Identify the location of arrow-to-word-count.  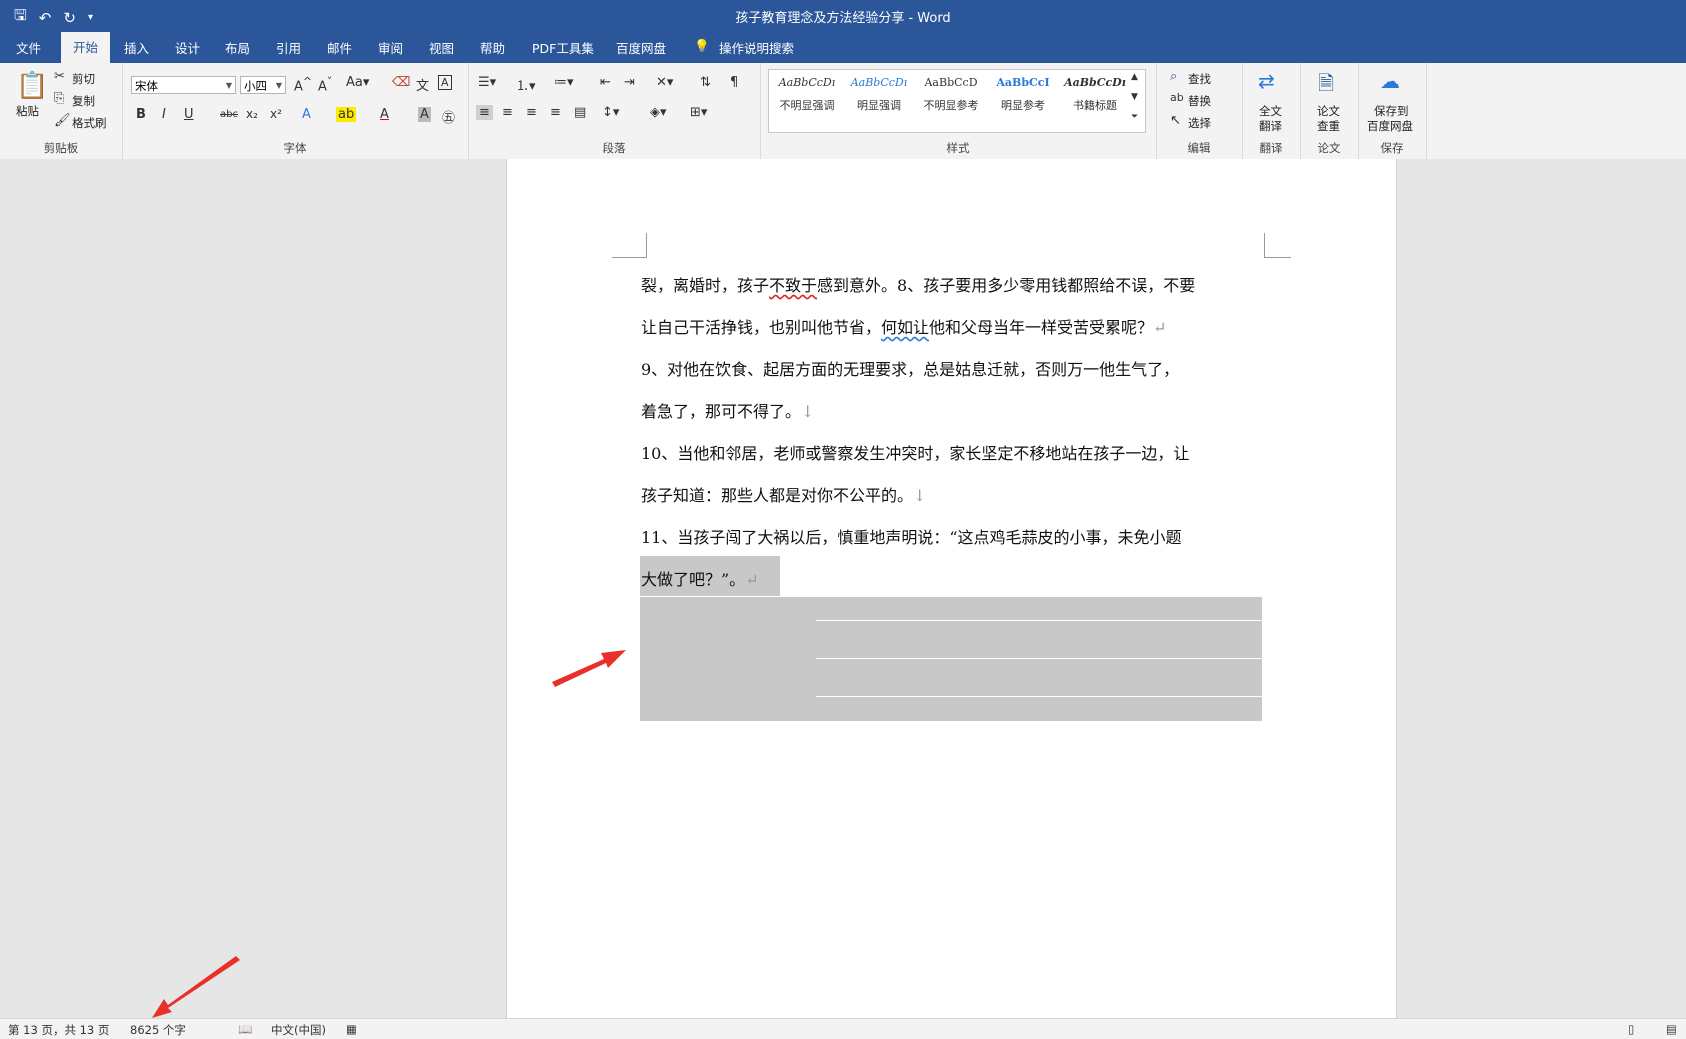
(196, 987).